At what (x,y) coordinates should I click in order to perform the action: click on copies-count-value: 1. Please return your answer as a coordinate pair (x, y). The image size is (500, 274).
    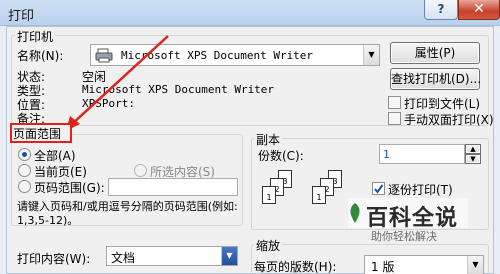
    Looking at the image, I should click on (386, 154).